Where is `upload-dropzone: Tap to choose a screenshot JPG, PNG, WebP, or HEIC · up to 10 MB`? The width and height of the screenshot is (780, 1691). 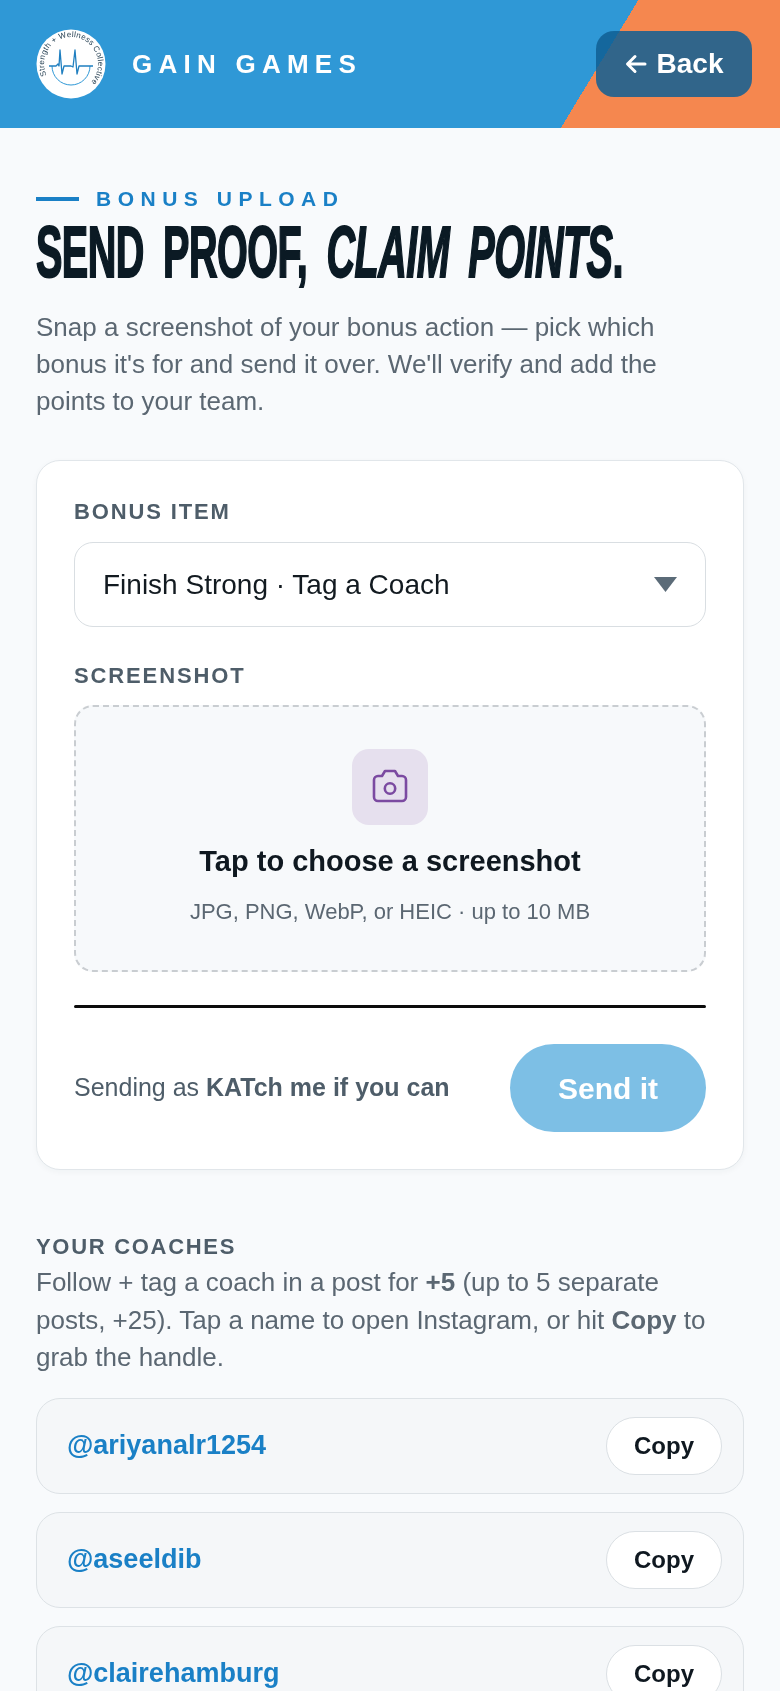 upload-dropzone: Tap to choose a screenshot JPG, PNG, WebP, or HEIC · up to 10 MB is located at coordinates (390, 838).